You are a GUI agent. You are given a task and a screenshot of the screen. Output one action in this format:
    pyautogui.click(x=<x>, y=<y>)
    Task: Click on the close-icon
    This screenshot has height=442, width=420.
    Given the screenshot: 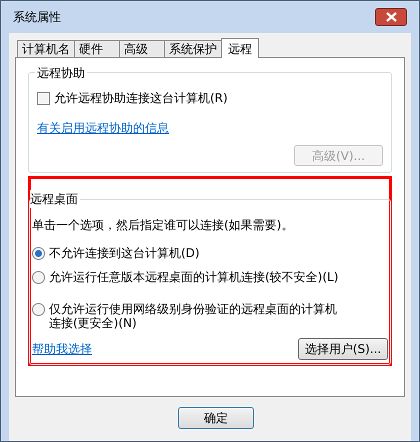 What is the action you would take?
    pyautogui.click(x=391, y=17)
    